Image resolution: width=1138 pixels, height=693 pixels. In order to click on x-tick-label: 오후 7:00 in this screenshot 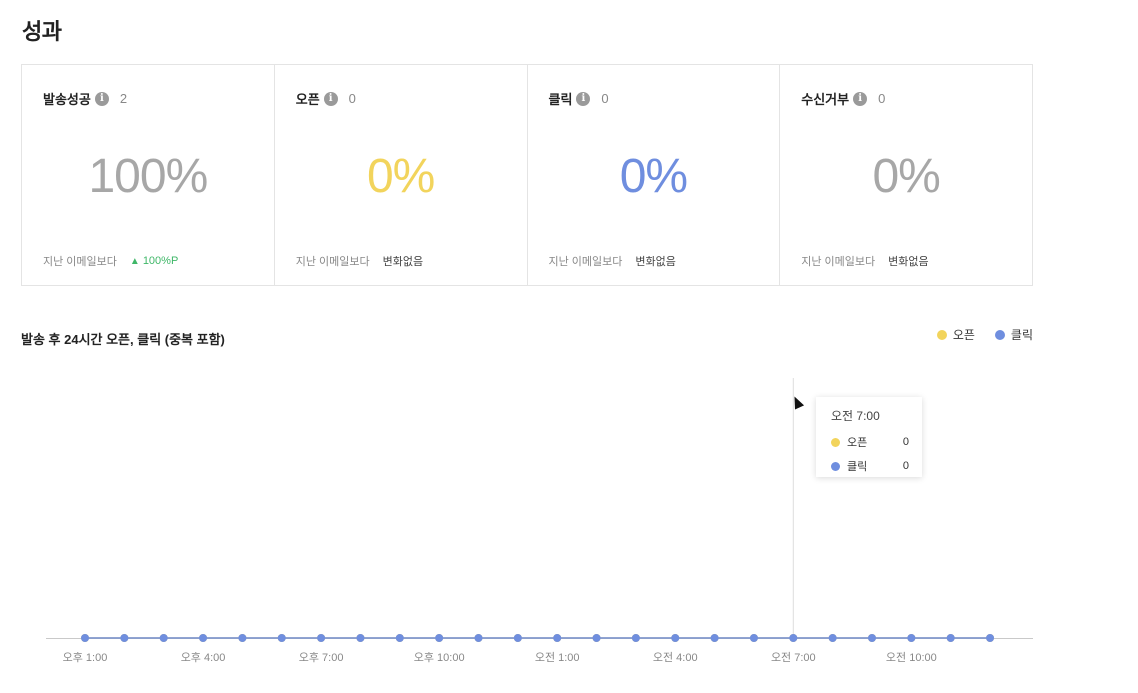, I will do `click(321, 657)`.